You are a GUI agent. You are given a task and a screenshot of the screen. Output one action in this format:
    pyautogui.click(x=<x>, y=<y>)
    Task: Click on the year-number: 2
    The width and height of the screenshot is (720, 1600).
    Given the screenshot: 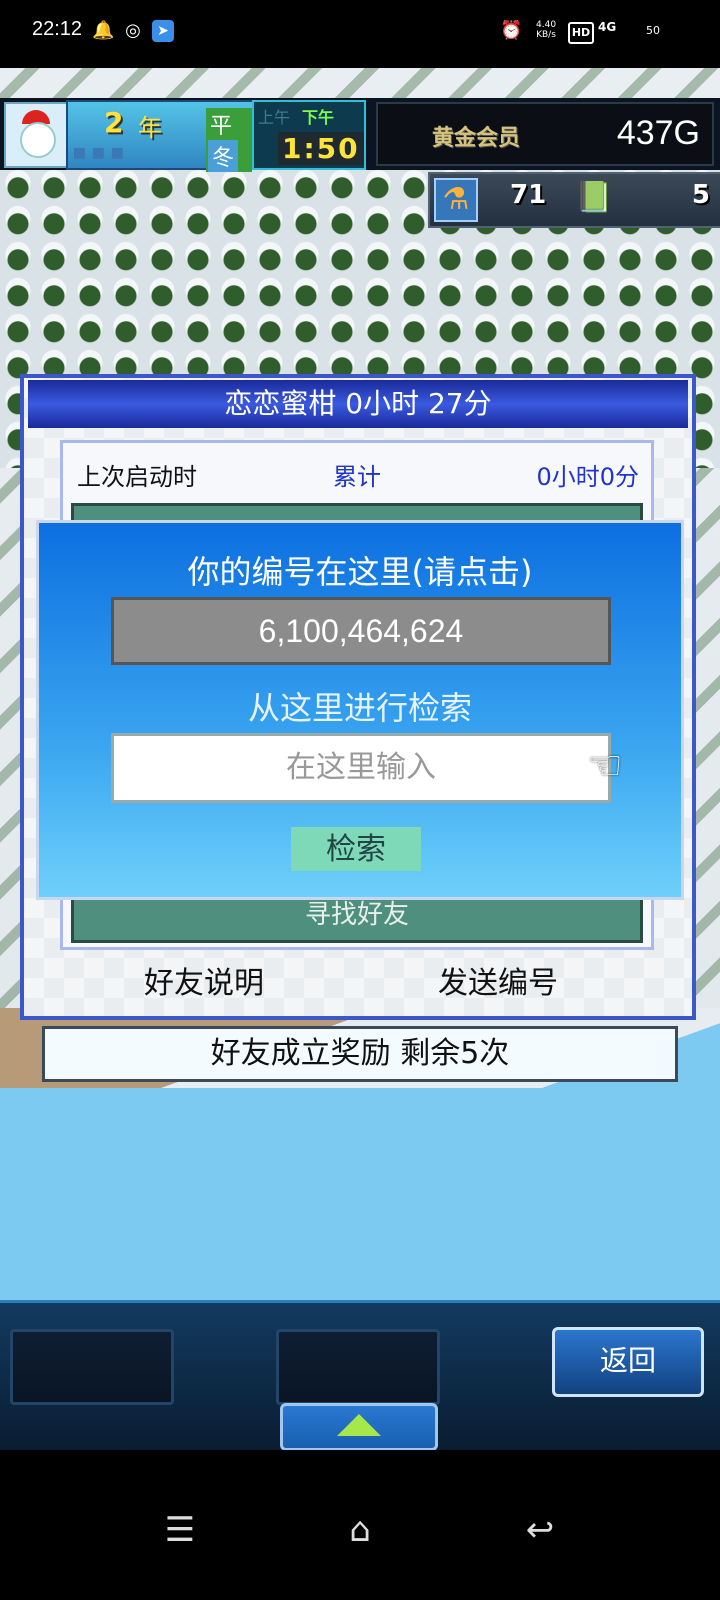 What is the action you would take?
    pyautogui.click(x=114, y=122)
    